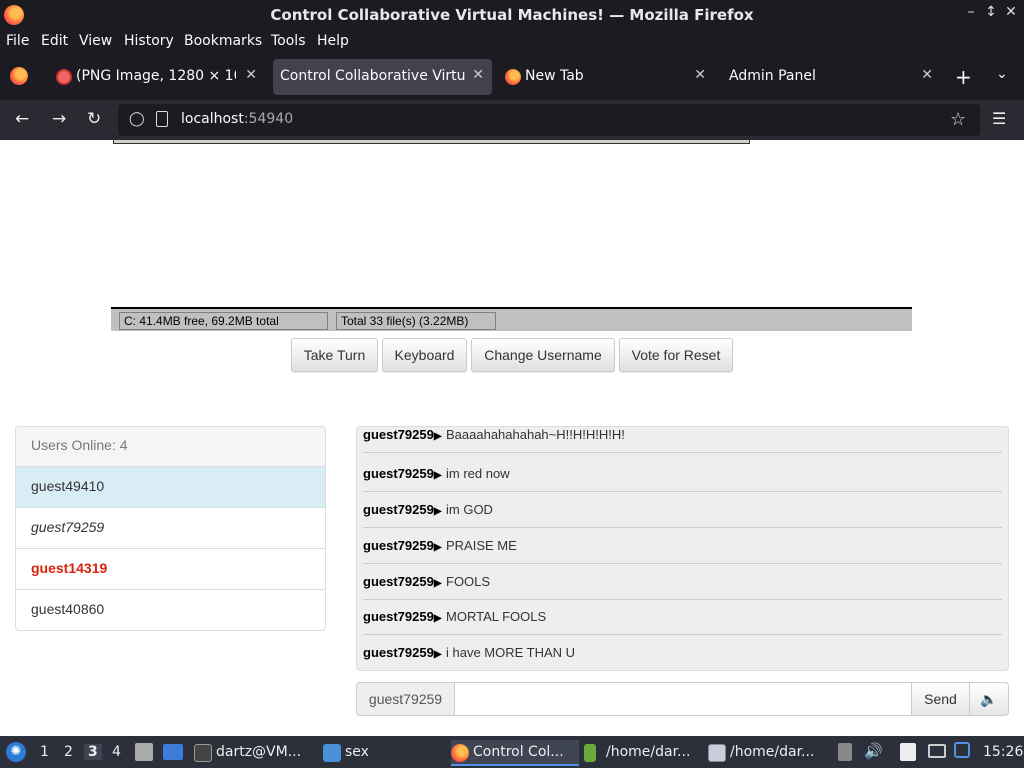 This screenshot has height=768, width=1024. I want to click on user-list-item: guest14319, so click(170, 569).